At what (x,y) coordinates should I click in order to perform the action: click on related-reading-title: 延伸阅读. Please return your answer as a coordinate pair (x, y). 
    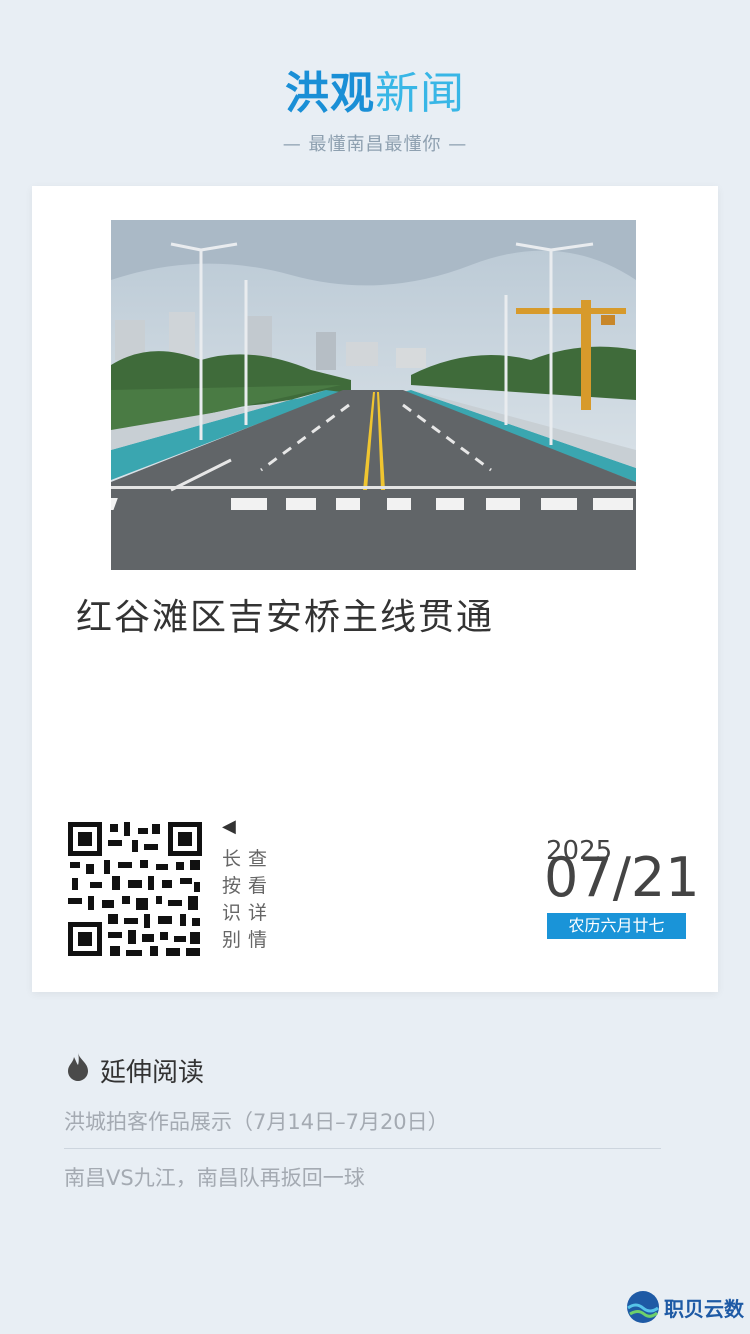
    Looking at the image, I should click on (152, 1073).